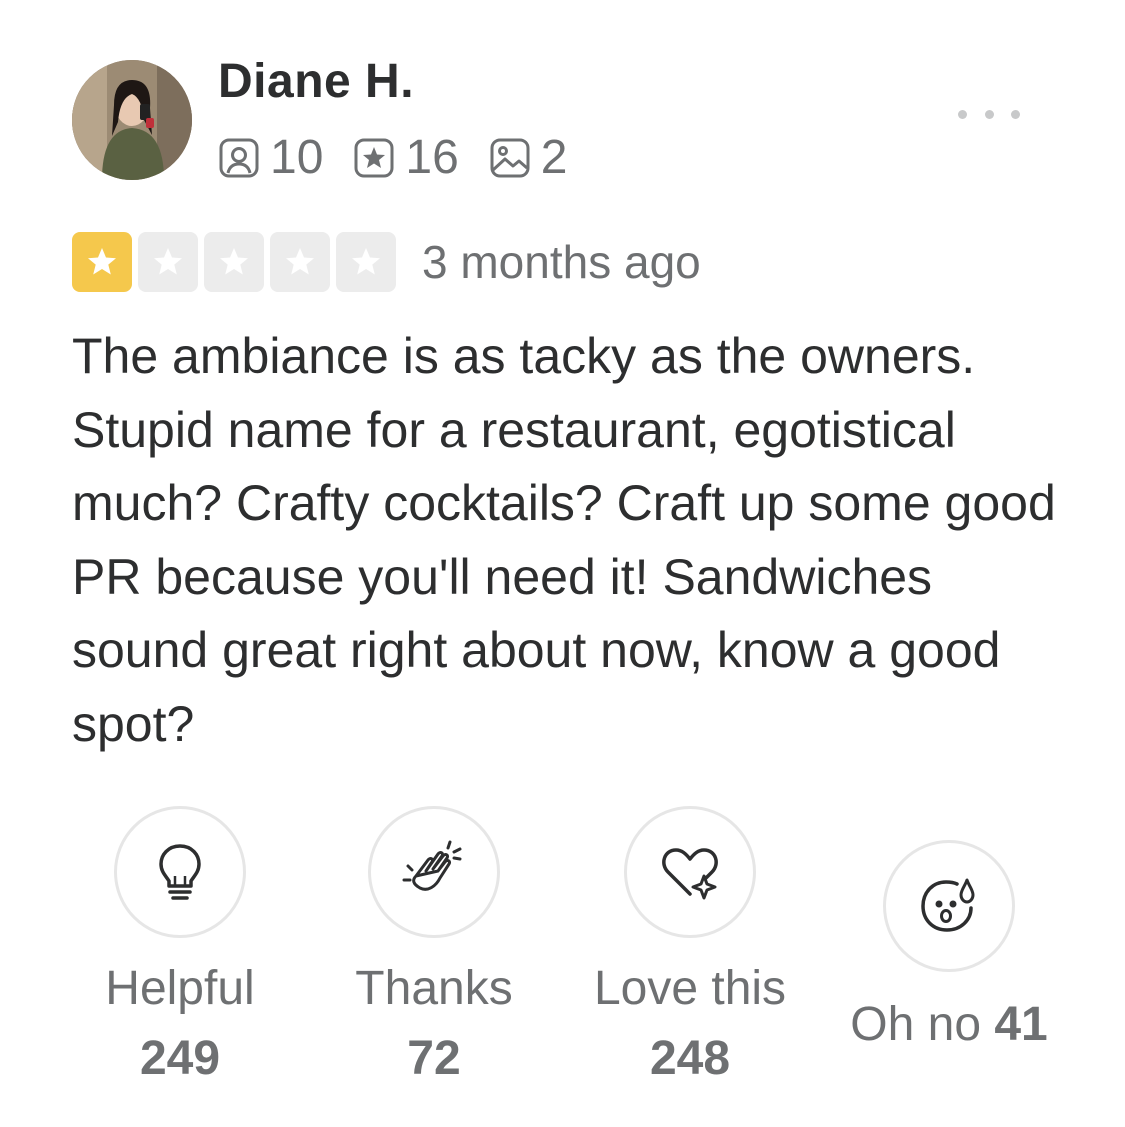 The width and height of the screenshot is (1125, 1127). I want to click on more-options-button, so click(989, 114).